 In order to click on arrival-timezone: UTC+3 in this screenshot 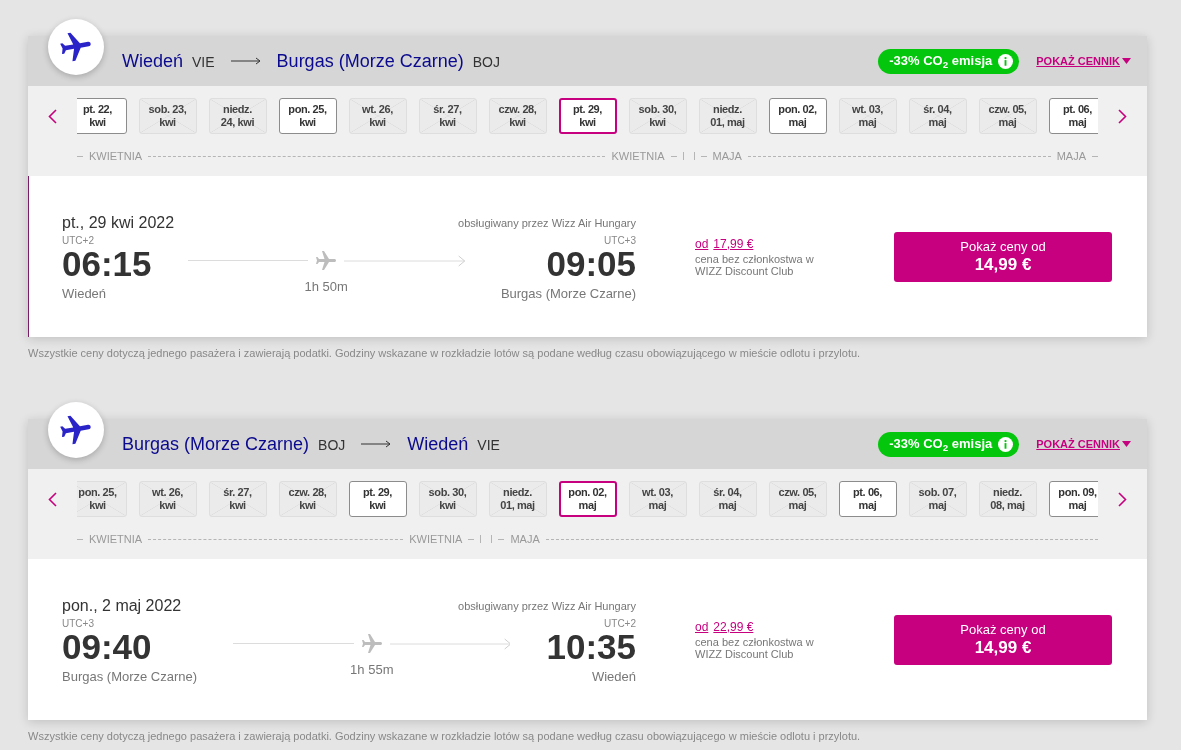, I will do `click(620, 240)`.